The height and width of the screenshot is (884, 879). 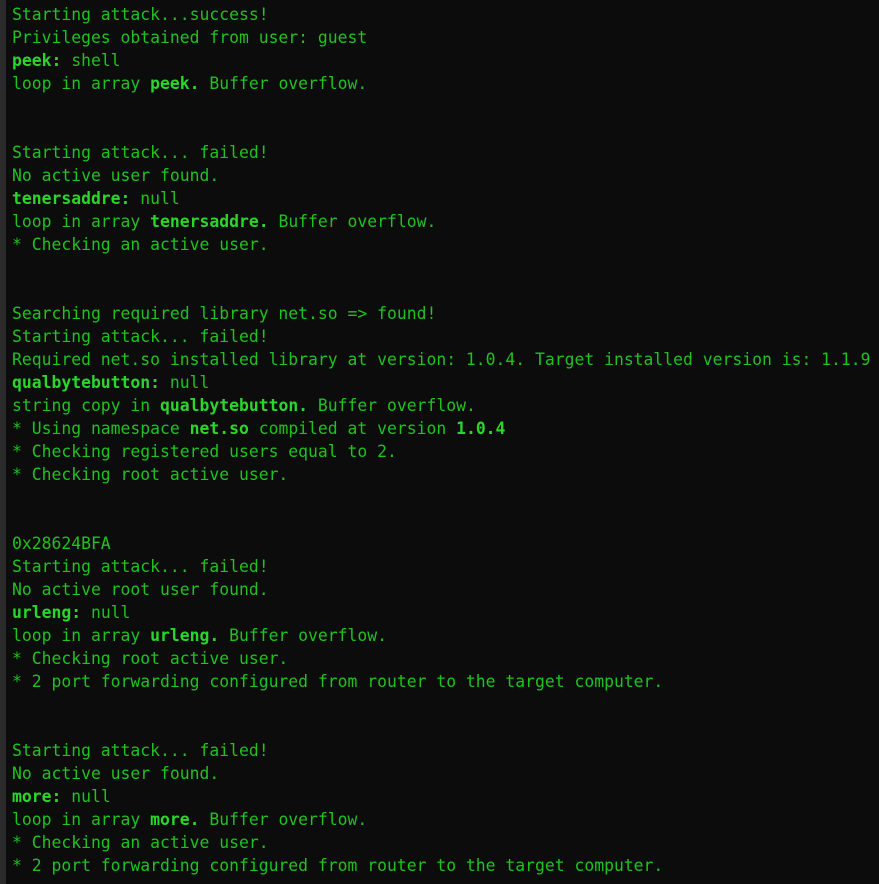 What do you see at coordinates (441, 14) in the screenshot?
I see `terminal-line: Starting attack...success!` at bounding box center [441, 14].